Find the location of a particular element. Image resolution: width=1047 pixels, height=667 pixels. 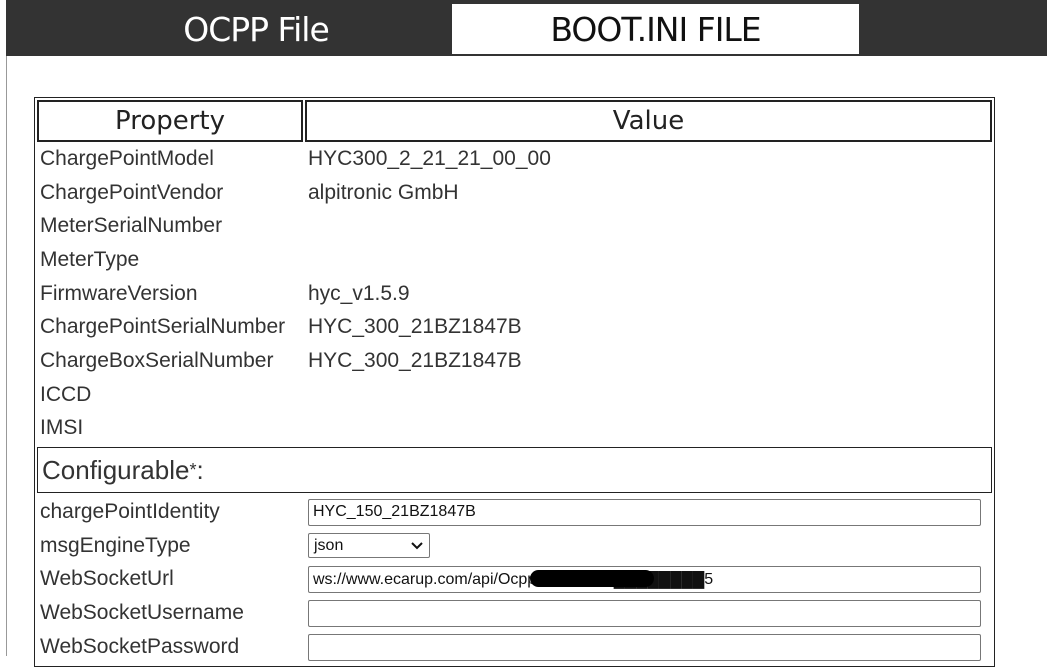

table-row: ChargePointSerialNumber HYC_300_21BZ1847B is located at coordinates (514, 327).